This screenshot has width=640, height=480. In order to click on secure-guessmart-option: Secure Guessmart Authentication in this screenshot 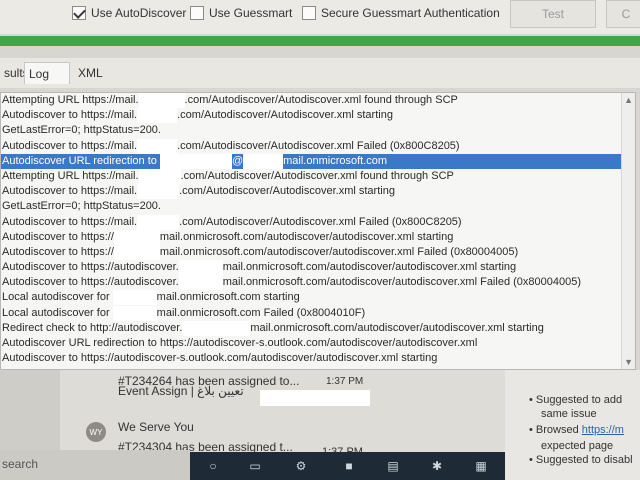, I will do `click(401, 13)`.